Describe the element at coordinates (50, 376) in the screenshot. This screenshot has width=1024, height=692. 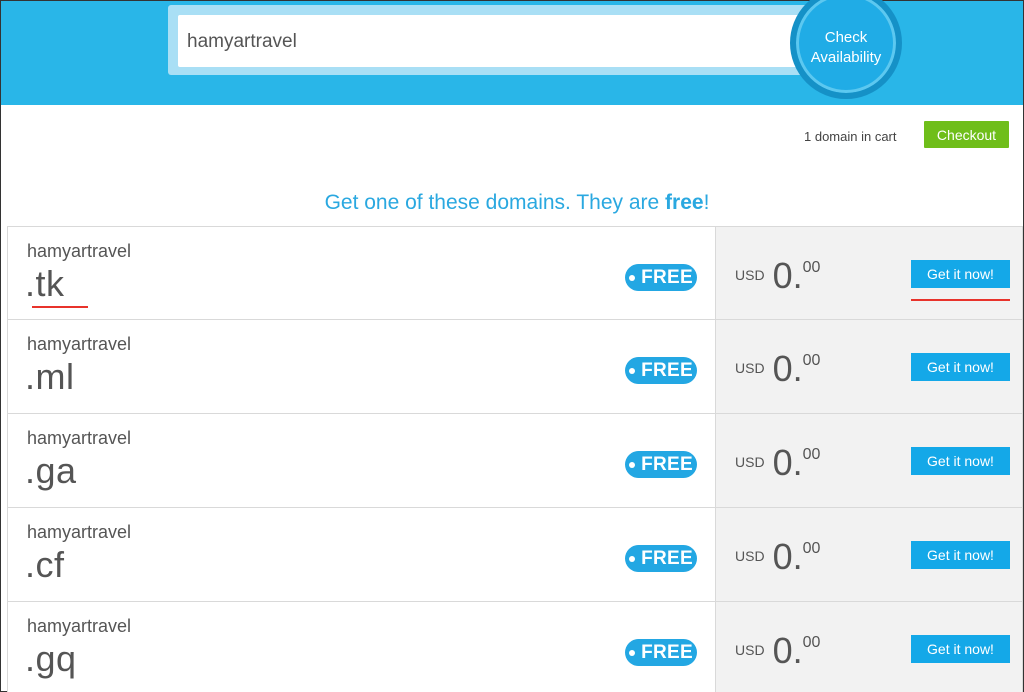
I see `domain-tld: .ml` at that location.